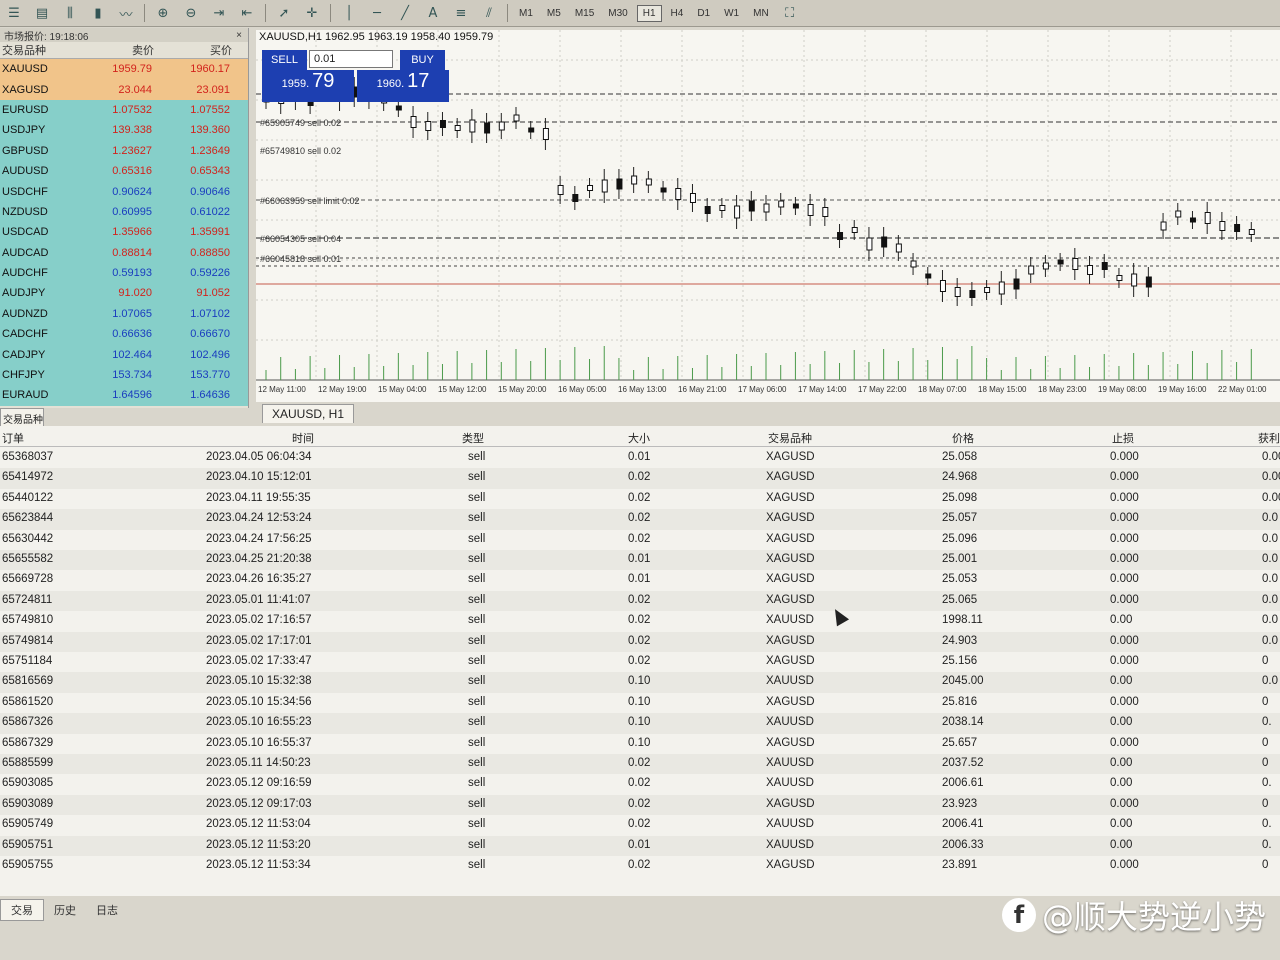 The height and width of the screenshot is (960, 1280). What do you see at coordinates (124, 293) in the screenshot?
I see `market-watch-row: AUDJPY 91.020 91.052` at bounding box center [124, 293].